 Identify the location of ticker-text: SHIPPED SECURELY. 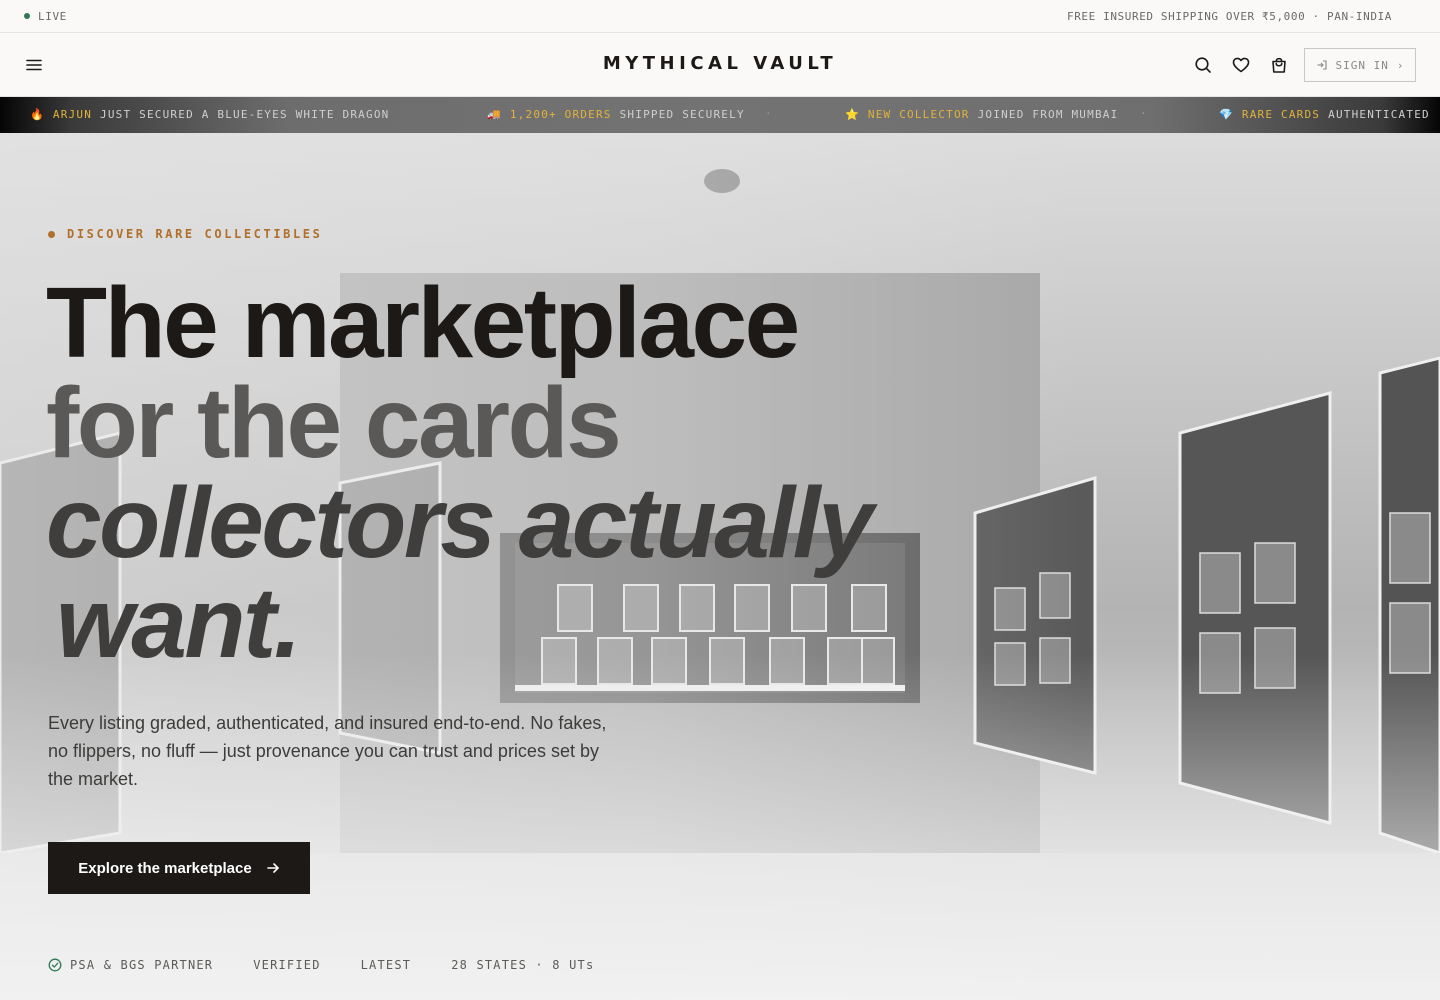
(682, 114).